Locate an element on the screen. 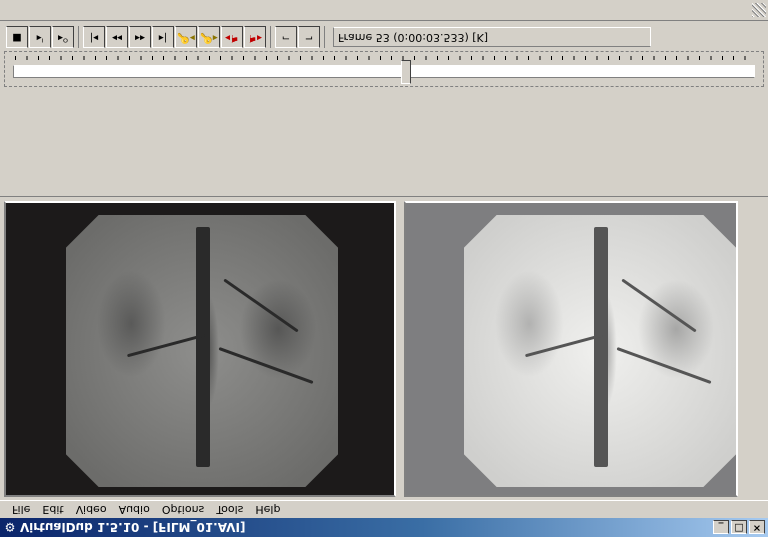 Image resolution: width=768 pixels, height=537 pixels. selection-group: ⌐ ¬ is located at coordinates (299, 37).